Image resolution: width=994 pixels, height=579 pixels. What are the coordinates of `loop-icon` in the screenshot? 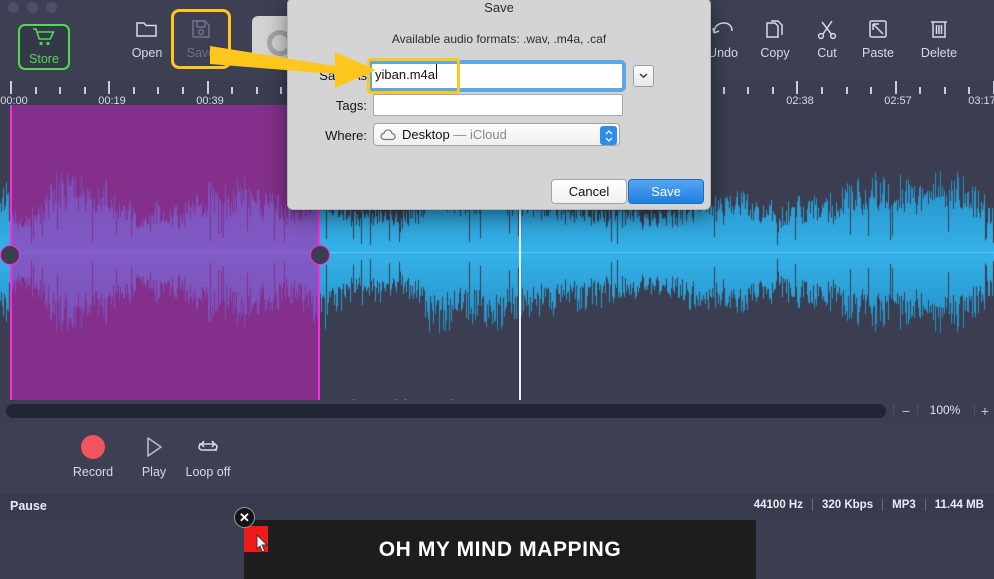 It's located at (208, 447).